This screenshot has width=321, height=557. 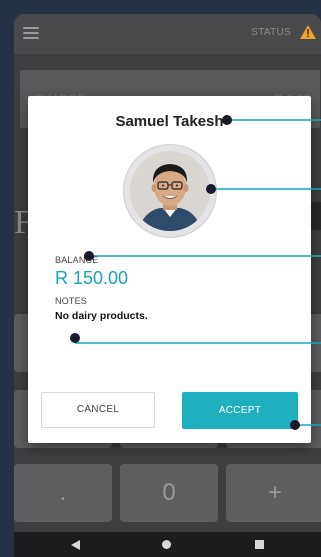 I want to click on balance-value: R 150.00, so click(x=92, y=278).